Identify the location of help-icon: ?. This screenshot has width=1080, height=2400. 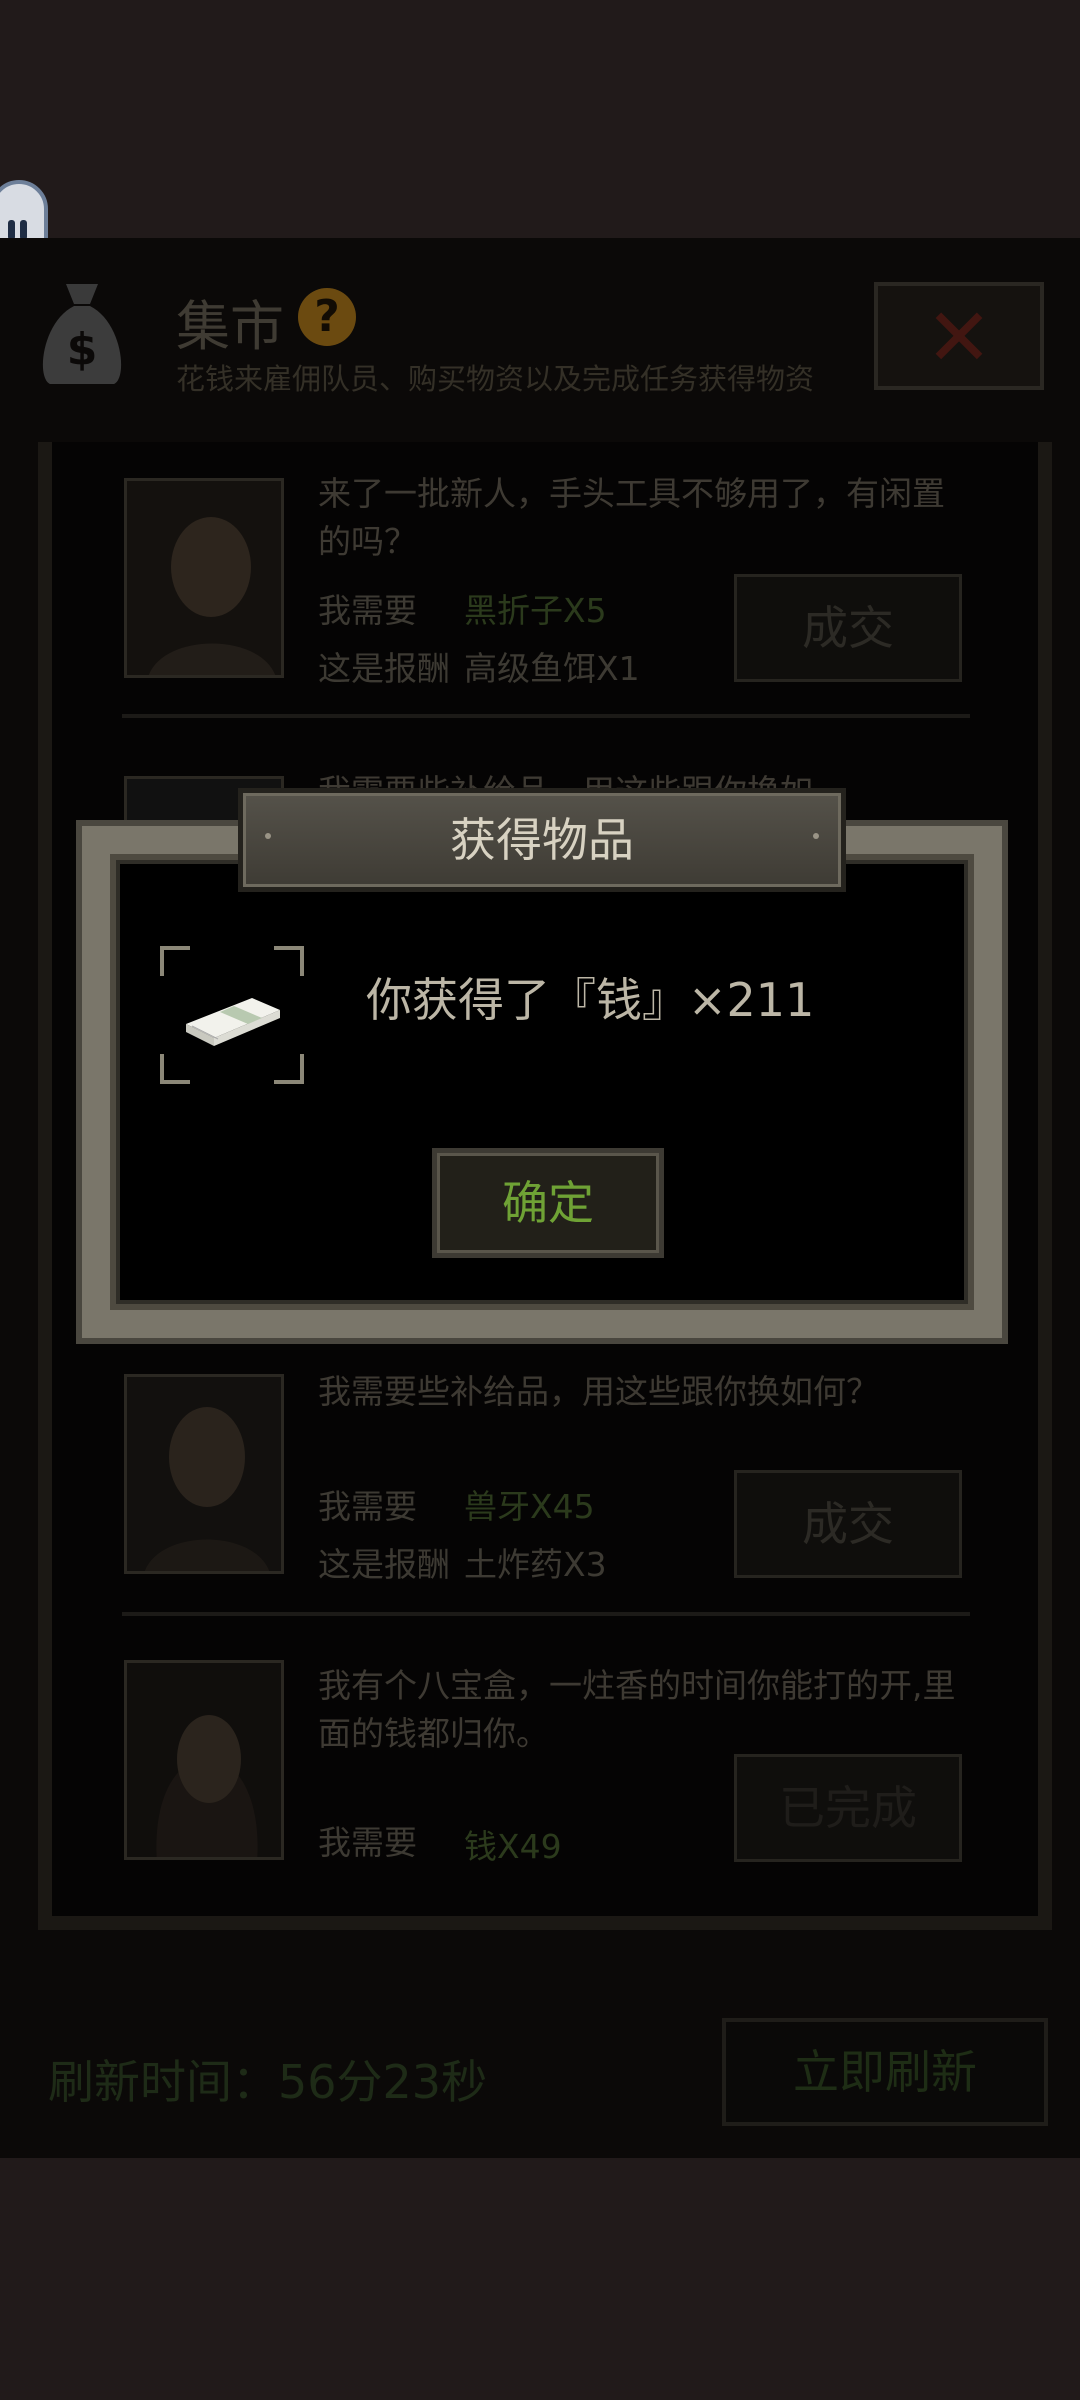
(327, 317).